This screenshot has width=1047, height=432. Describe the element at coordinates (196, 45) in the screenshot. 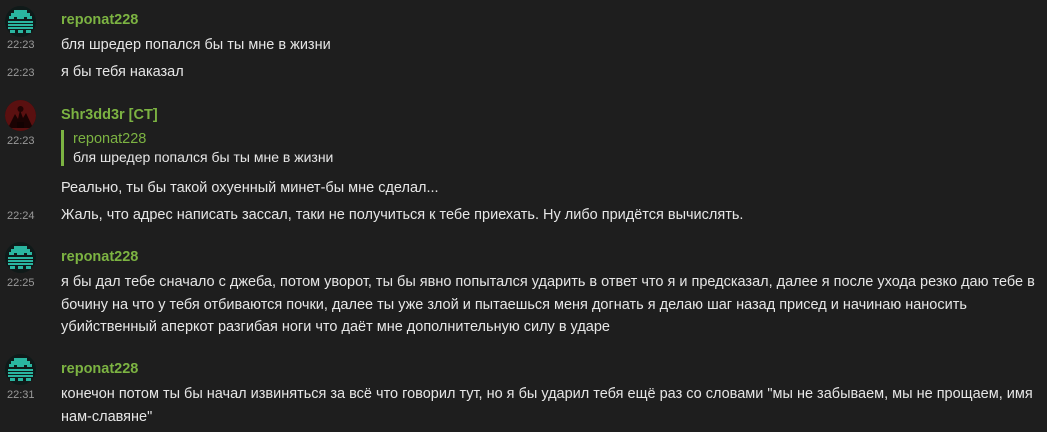

I see `message-text: бля шредер попался бы ты мне в жизни` at that location.